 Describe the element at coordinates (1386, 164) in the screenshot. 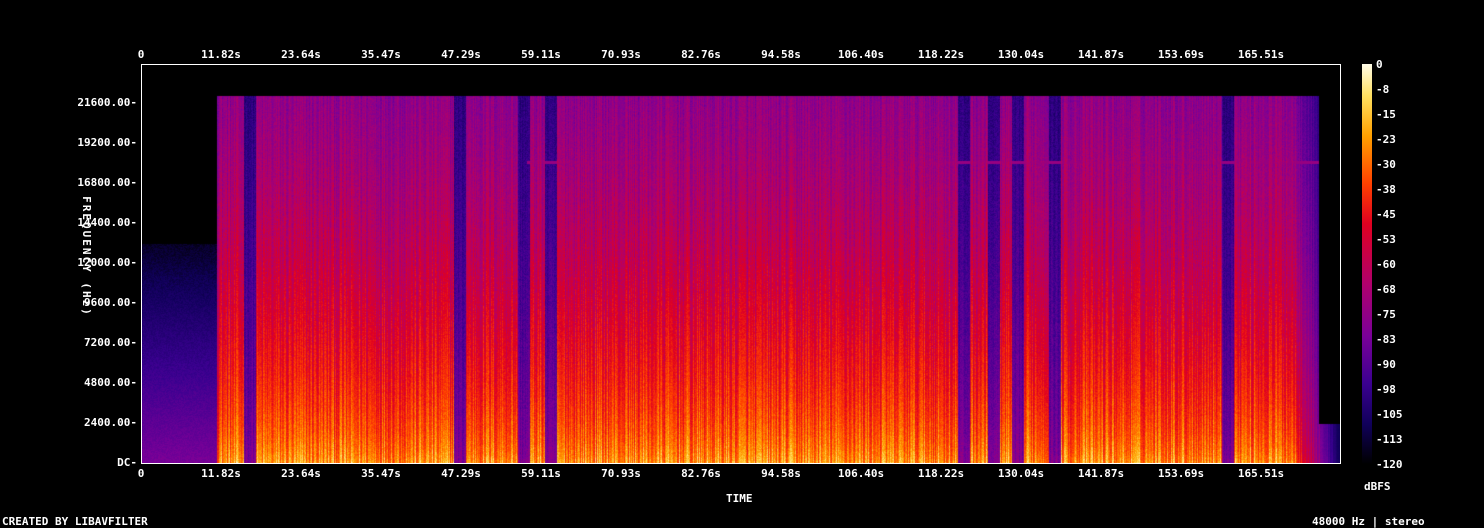

I see `colorbar-tick: -30` at that location.